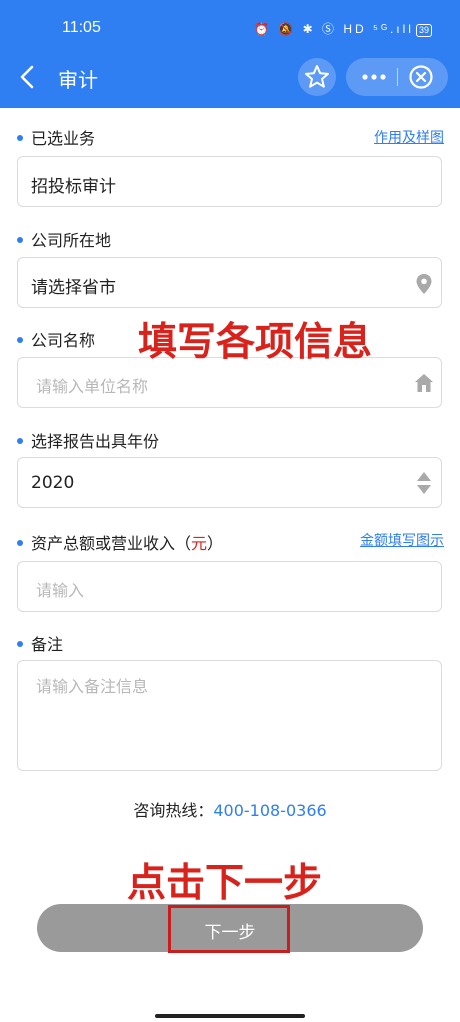 This screenshot has width=460, height=1022. I want to click on year-select: 2020, so click(229, 482).